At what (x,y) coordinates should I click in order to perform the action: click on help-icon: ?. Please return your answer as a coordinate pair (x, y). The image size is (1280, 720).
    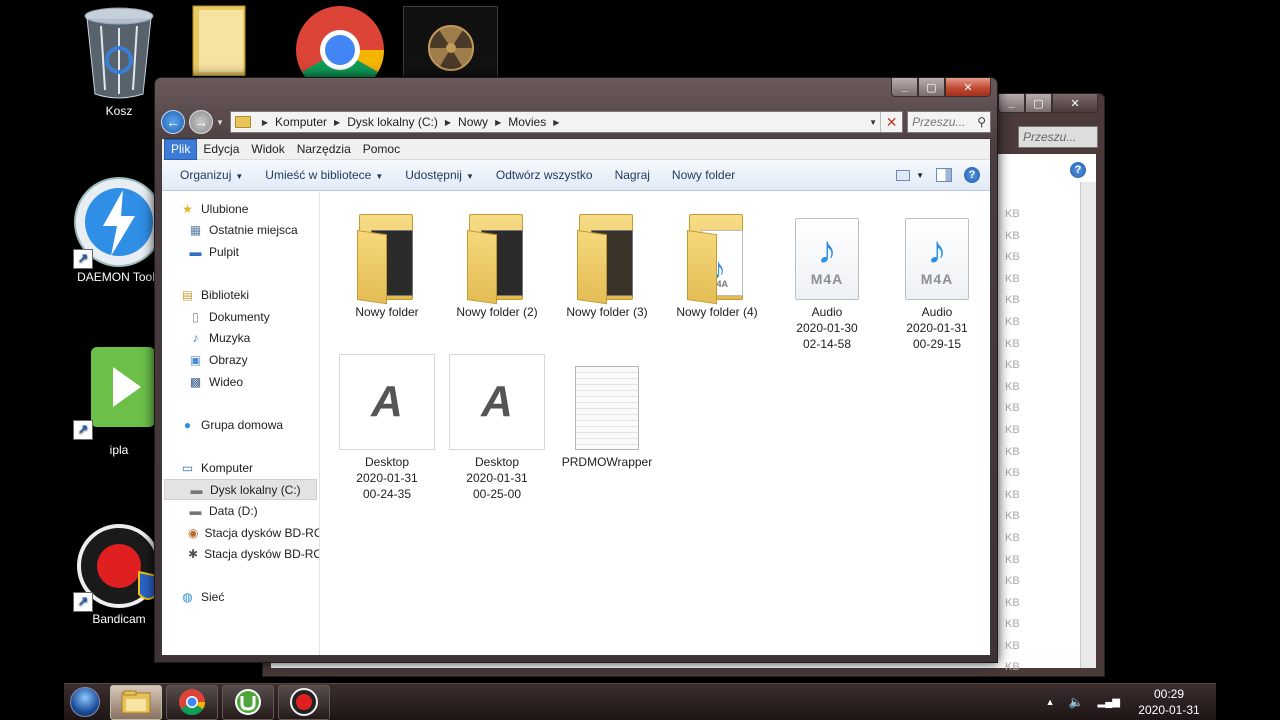
    Looking at the image, I should click on (972, 175).